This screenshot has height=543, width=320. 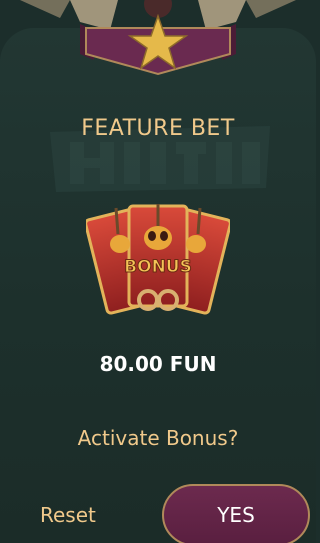 I want to click on yes-button-label: YES, so click(x=236, y=515).